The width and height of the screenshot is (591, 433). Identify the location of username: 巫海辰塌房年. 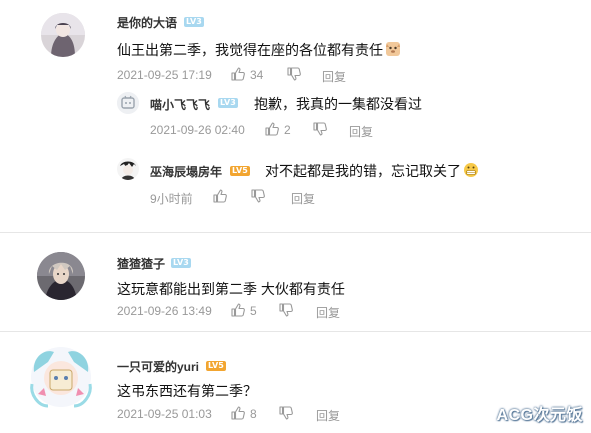
(186, 171).